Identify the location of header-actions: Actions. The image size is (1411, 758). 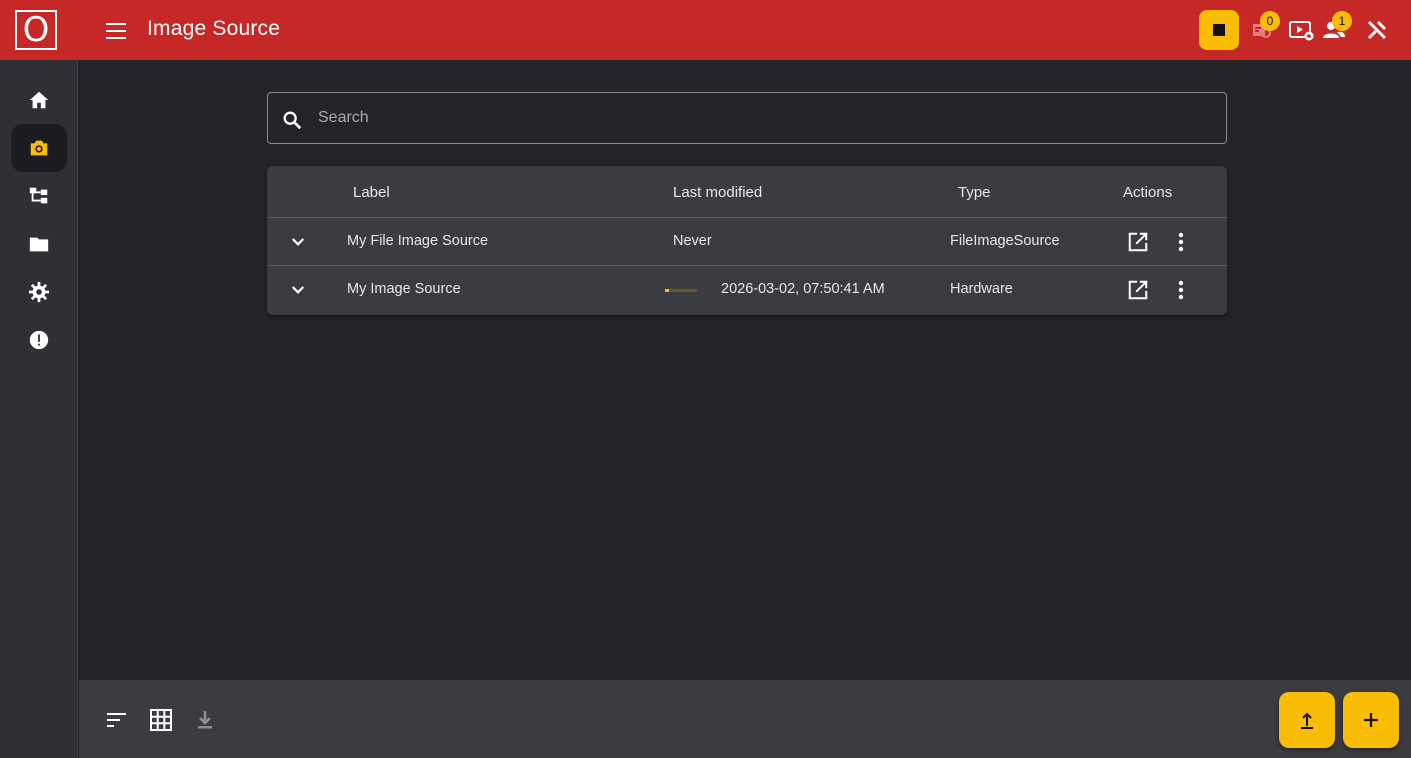
(1148, 192).